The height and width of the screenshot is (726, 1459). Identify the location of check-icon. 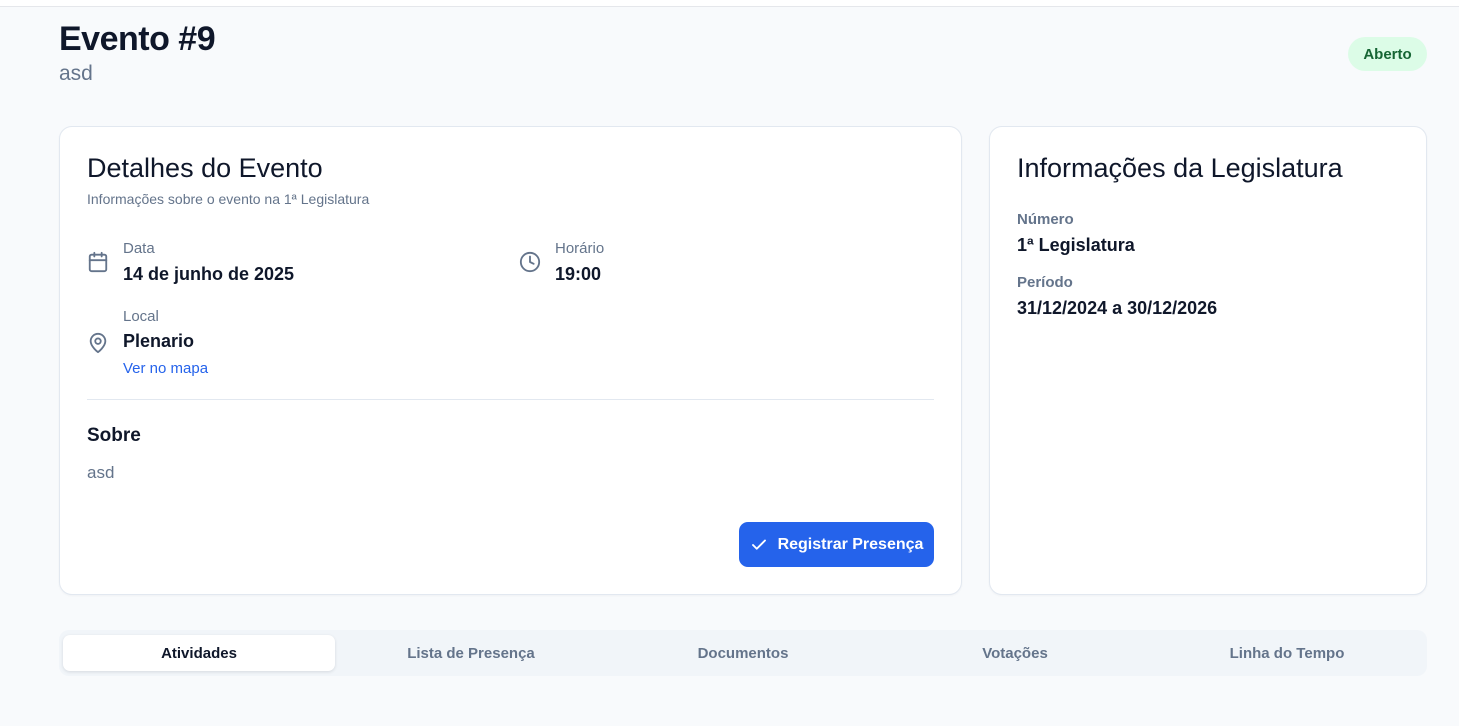
(759, 545).